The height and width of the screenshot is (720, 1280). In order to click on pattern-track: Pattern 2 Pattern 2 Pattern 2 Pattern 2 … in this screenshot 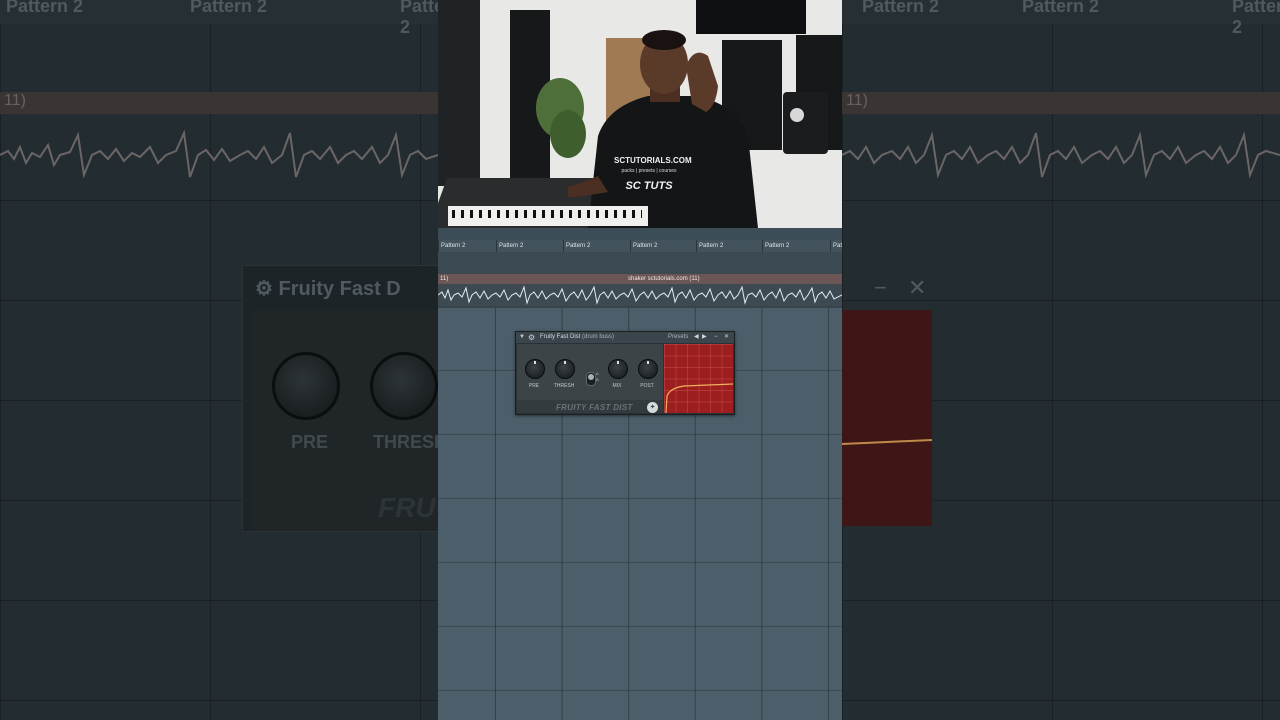, I will do `click(640, 246)`.